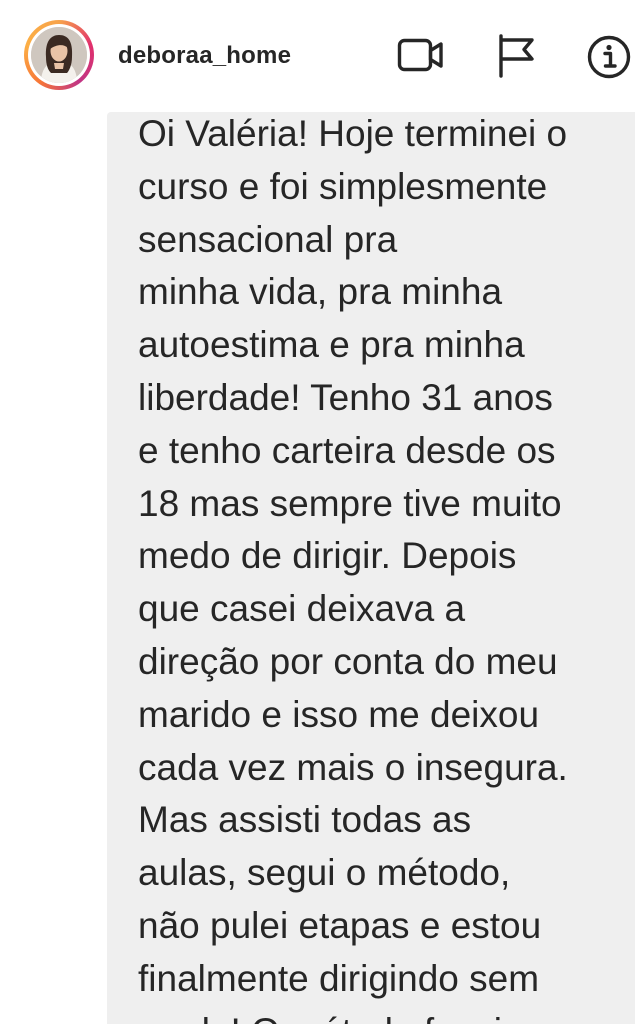 The image size is (635, 1024). What do you see at coordinates (204, 56) in the screenshot?
I see `username-label: deboraa_home` at bounding box center [204, 56].